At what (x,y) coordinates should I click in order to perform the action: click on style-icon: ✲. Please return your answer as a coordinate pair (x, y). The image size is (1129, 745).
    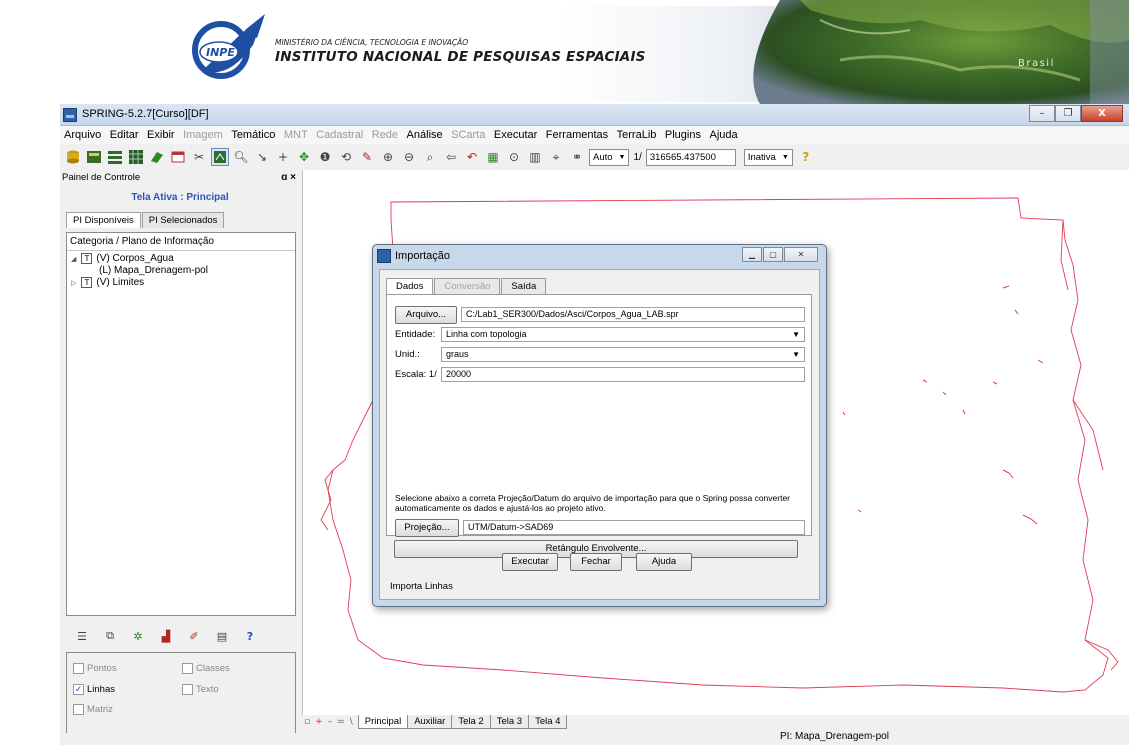
    Looking at the image, I should click on (138, 636).